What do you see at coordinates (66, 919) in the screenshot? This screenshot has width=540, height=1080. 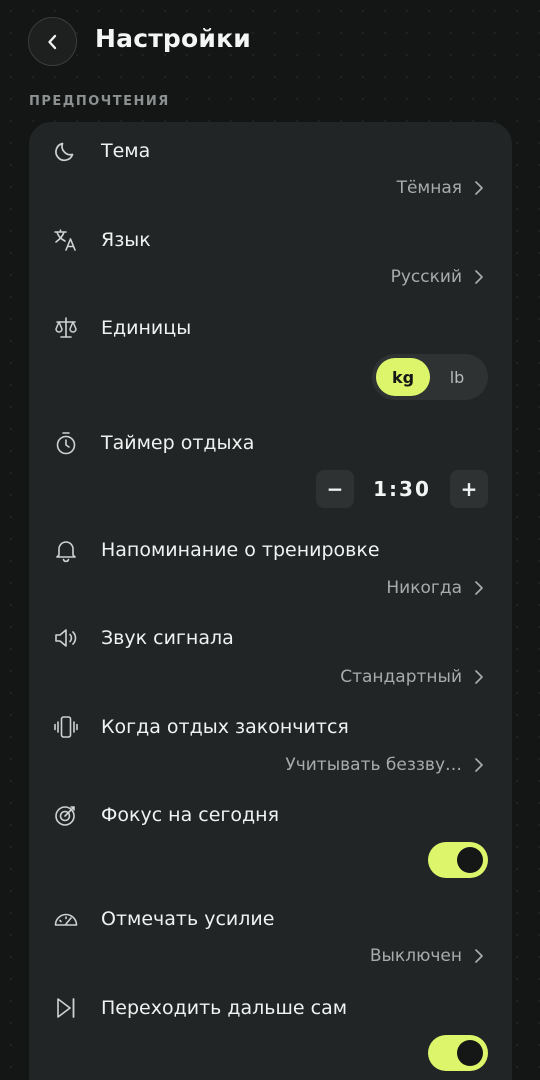 I see `gauge-icon` at bounding box center [66, 919].